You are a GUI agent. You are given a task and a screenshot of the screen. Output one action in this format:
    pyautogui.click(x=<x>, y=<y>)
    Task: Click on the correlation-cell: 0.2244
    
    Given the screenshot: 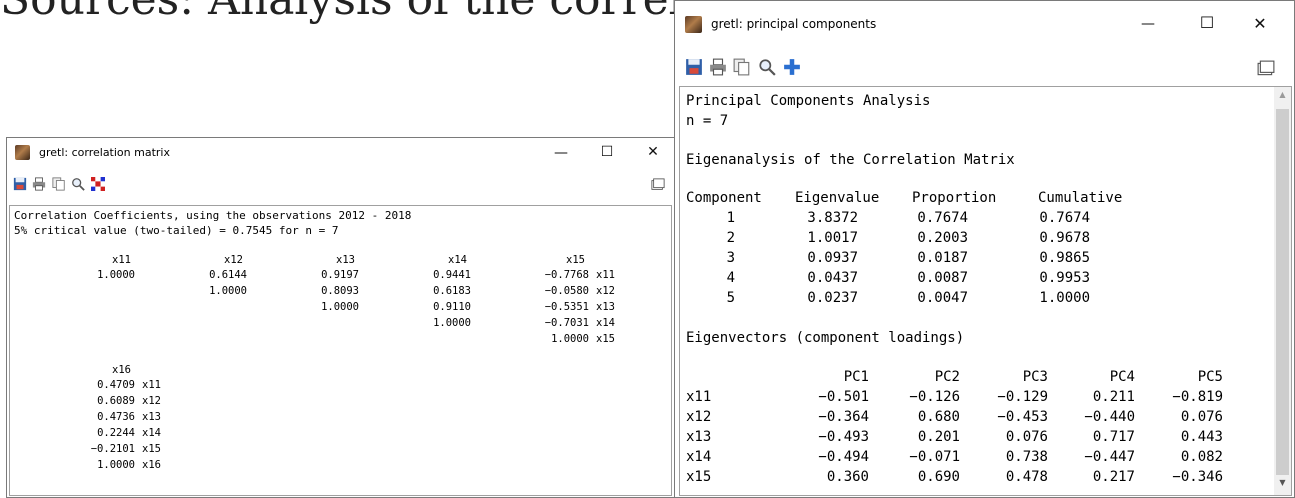 What is the action you would take?
    pyautogui.click(x=116, y=433)
    